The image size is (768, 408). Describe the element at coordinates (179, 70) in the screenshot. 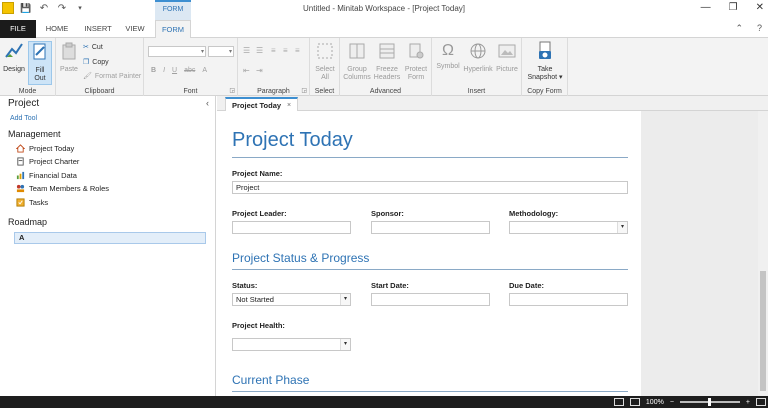

I see `font-format-buttons: B I U abc A` at that location.